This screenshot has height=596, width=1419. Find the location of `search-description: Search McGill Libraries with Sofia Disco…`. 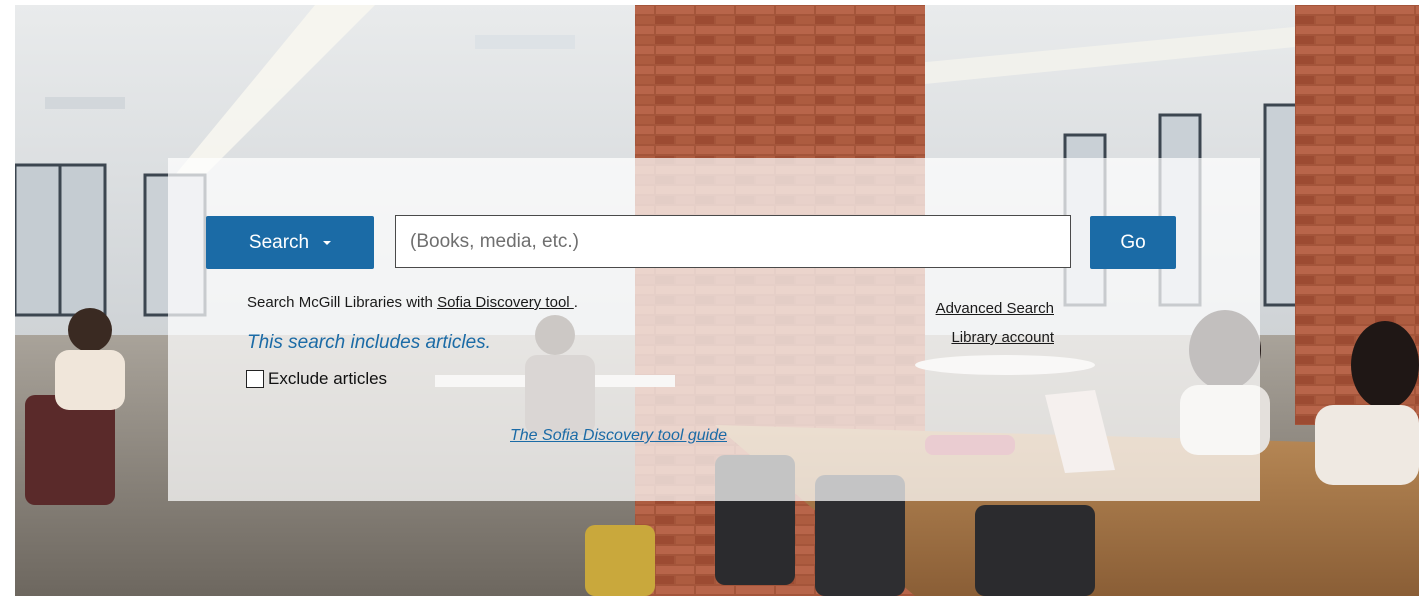

search-description: Search McGill Libraries with Sofia Disco… is located at coordinates (412, 302).